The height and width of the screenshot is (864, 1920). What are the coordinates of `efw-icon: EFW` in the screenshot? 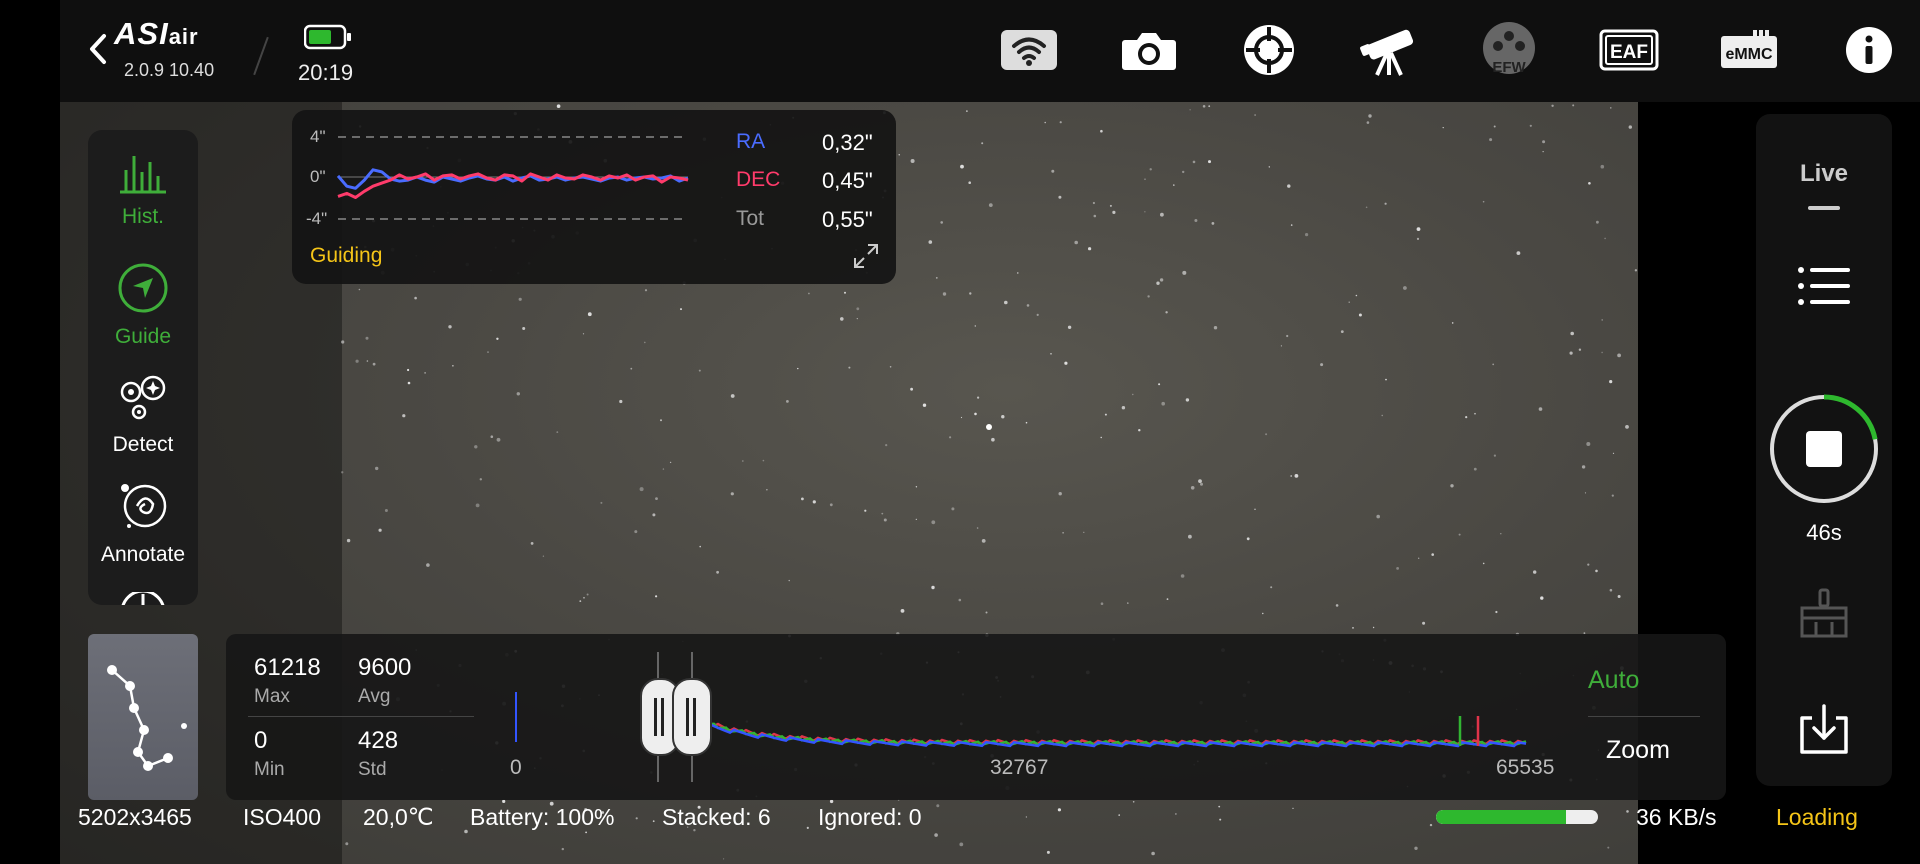 It's located at (1509, 50).